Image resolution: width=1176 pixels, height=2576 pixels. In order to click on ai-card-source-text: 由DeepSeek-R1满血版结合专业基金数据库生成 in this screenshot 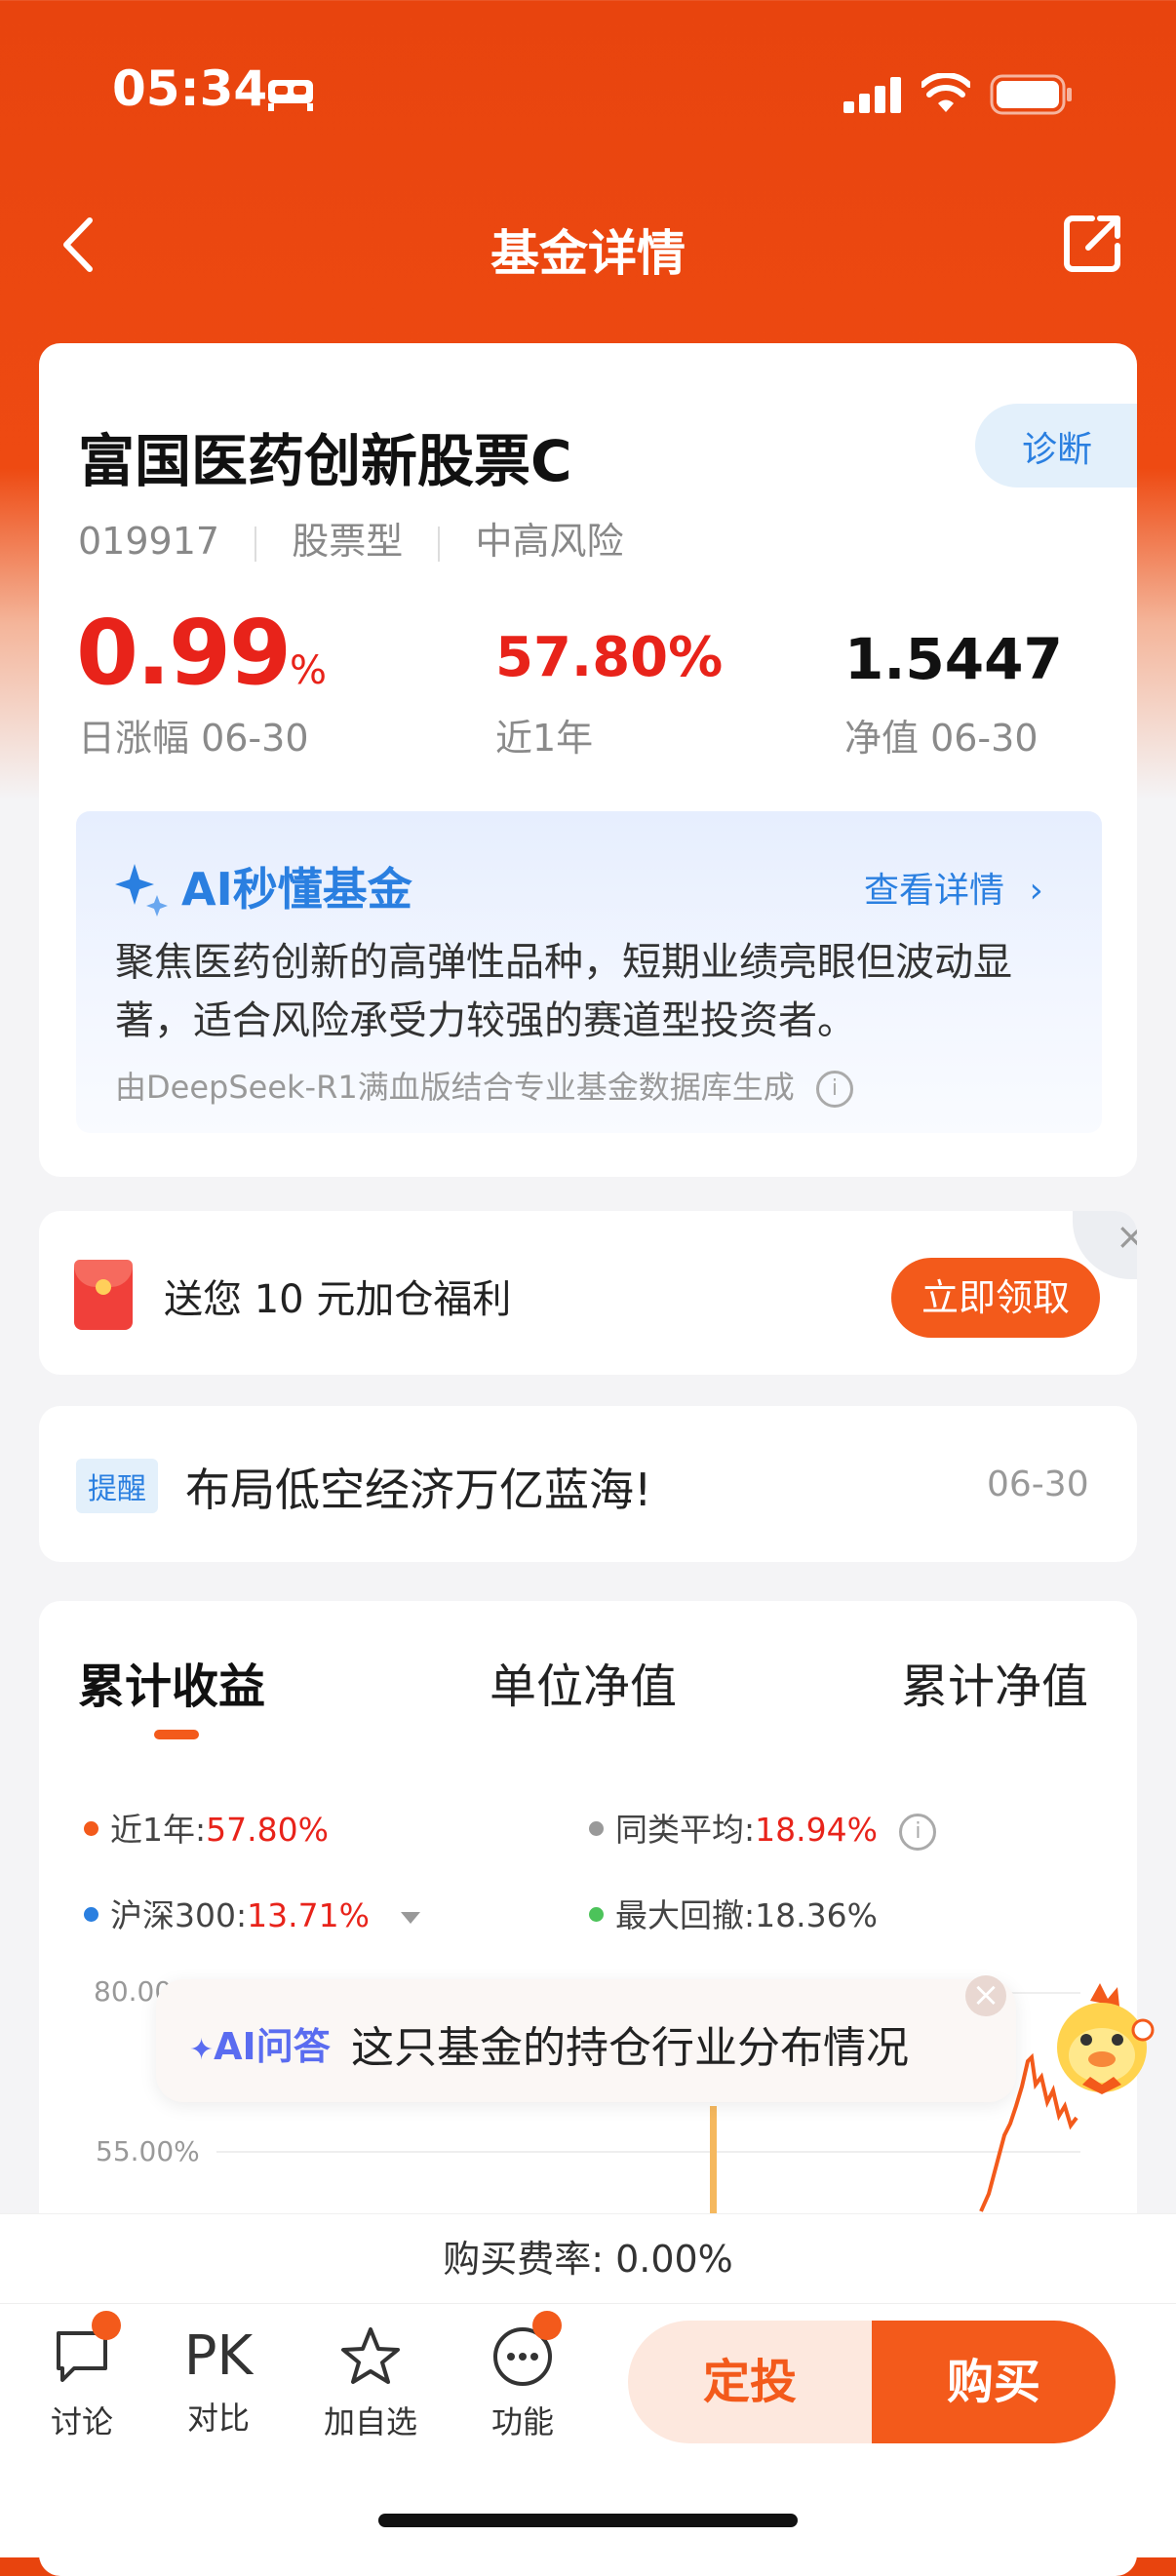, I will do `click(455, 1087)`.